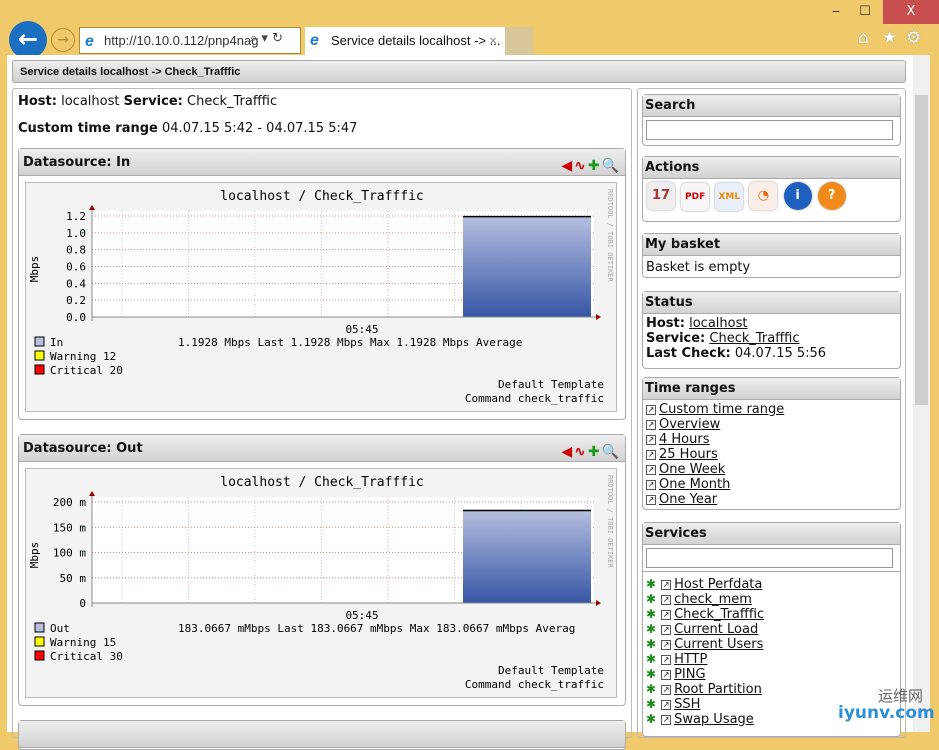 The height and width of the screenshot is (750, 939). I want to click on status-service-link: Check_Trafffic, so click(754, 338).